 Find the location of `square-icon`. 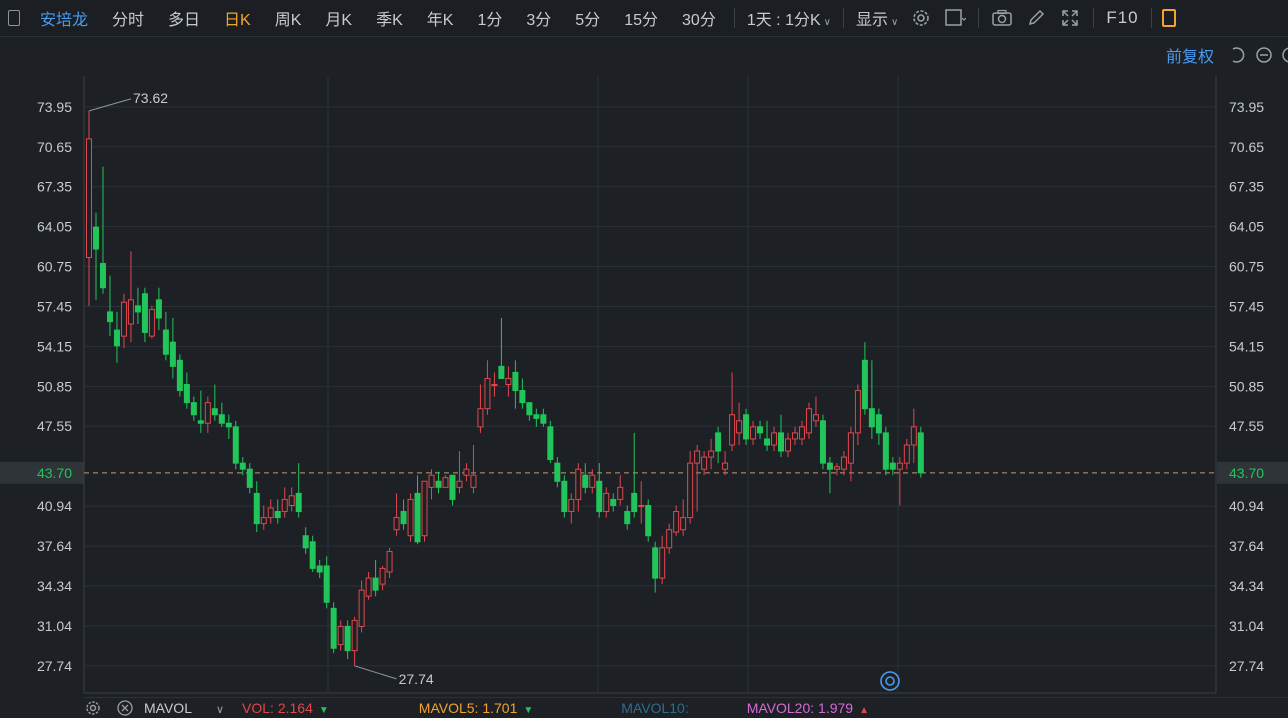

square-icon is located at coordinates (956, 17).